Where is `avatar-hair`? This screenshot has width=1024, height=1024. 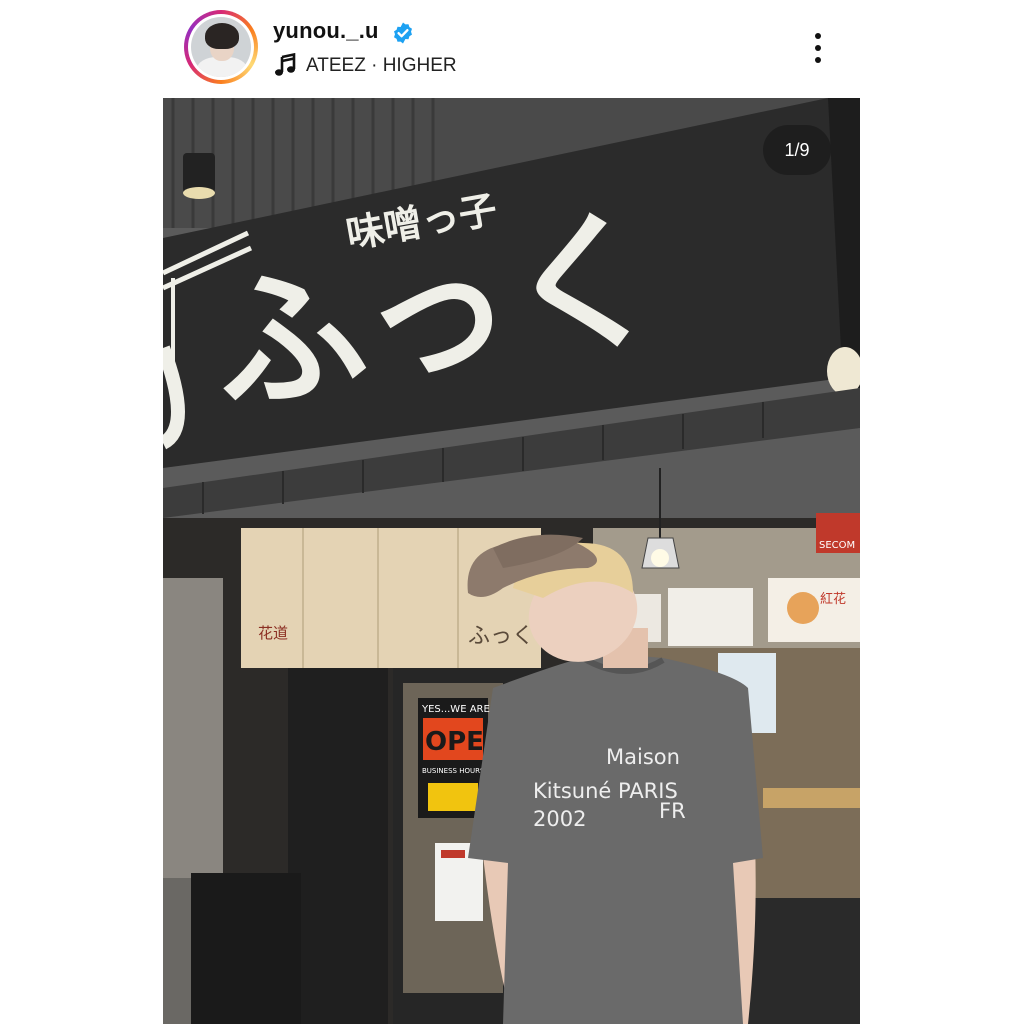 avatar-hair is located at coordinates (222, 36).